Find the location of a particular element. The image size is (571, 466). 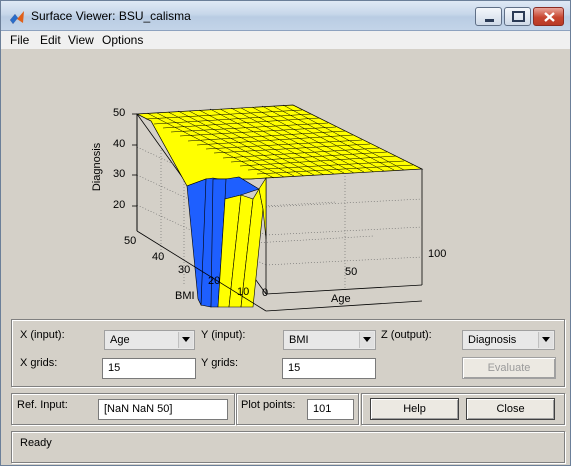

close-window-button is located at coordinates (548, 16).